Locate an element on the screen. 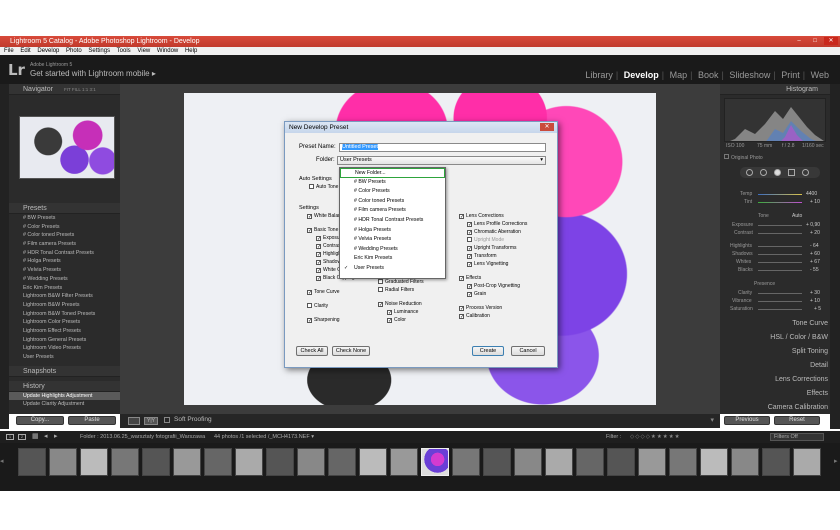 The width and height of the screenshot is (840, 530). dropdown-item: # HDR Tonal Contrast Presets is located at coordinates (392, 221).